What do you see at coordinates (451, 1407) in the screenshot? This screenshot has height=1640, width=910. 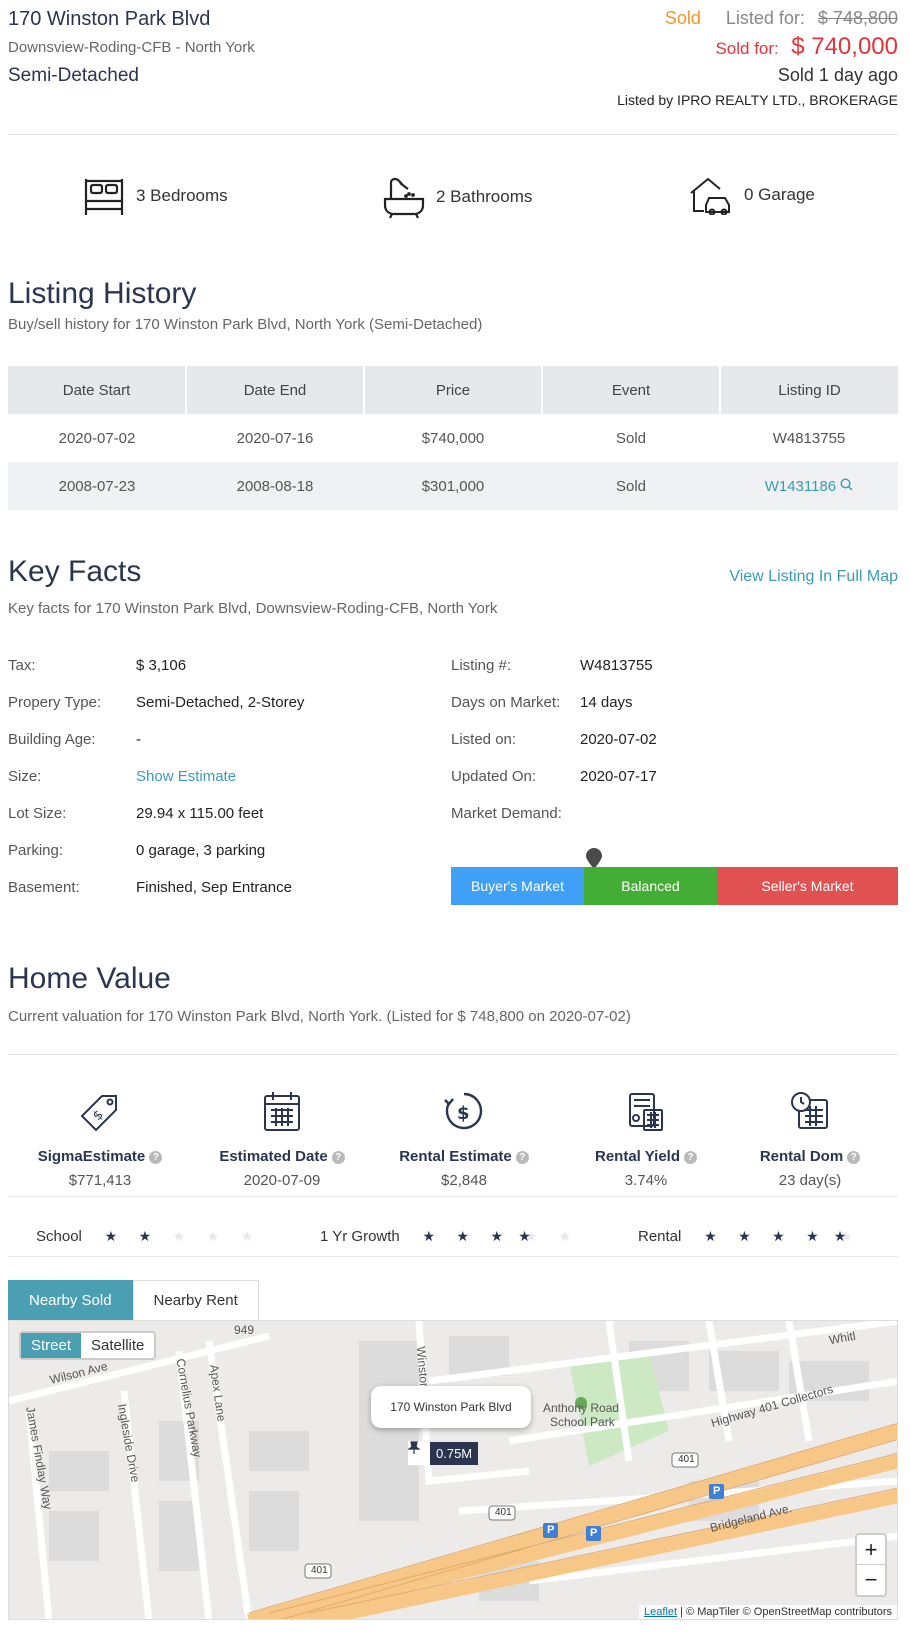 I see `map-popup: 170 Winston Park Blvd` at bounding box center [451, 1407].